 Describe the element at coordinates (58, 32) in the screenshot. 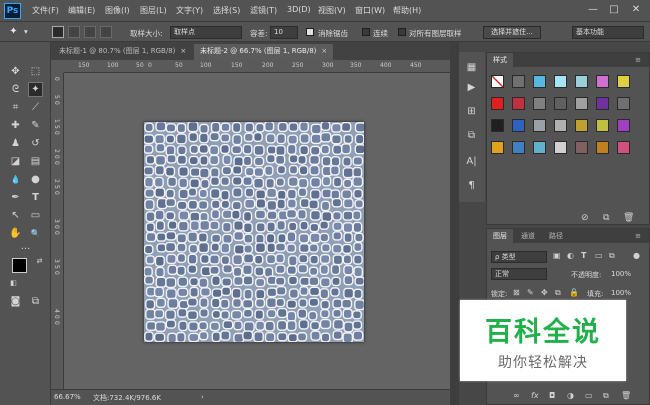

I see `new-selection-mode-button` at that location.